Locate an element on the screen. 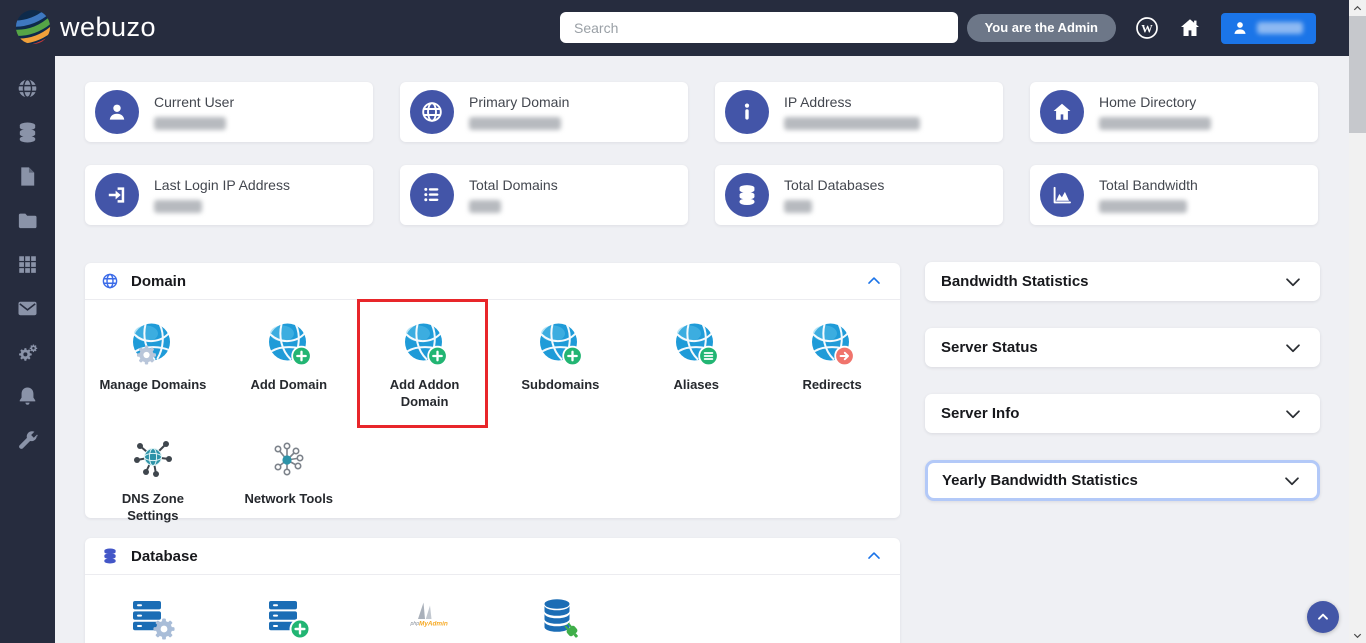 The width and height of the screenshot is (1366, 643). server-gear-icon is located at coordinates (153, 619).